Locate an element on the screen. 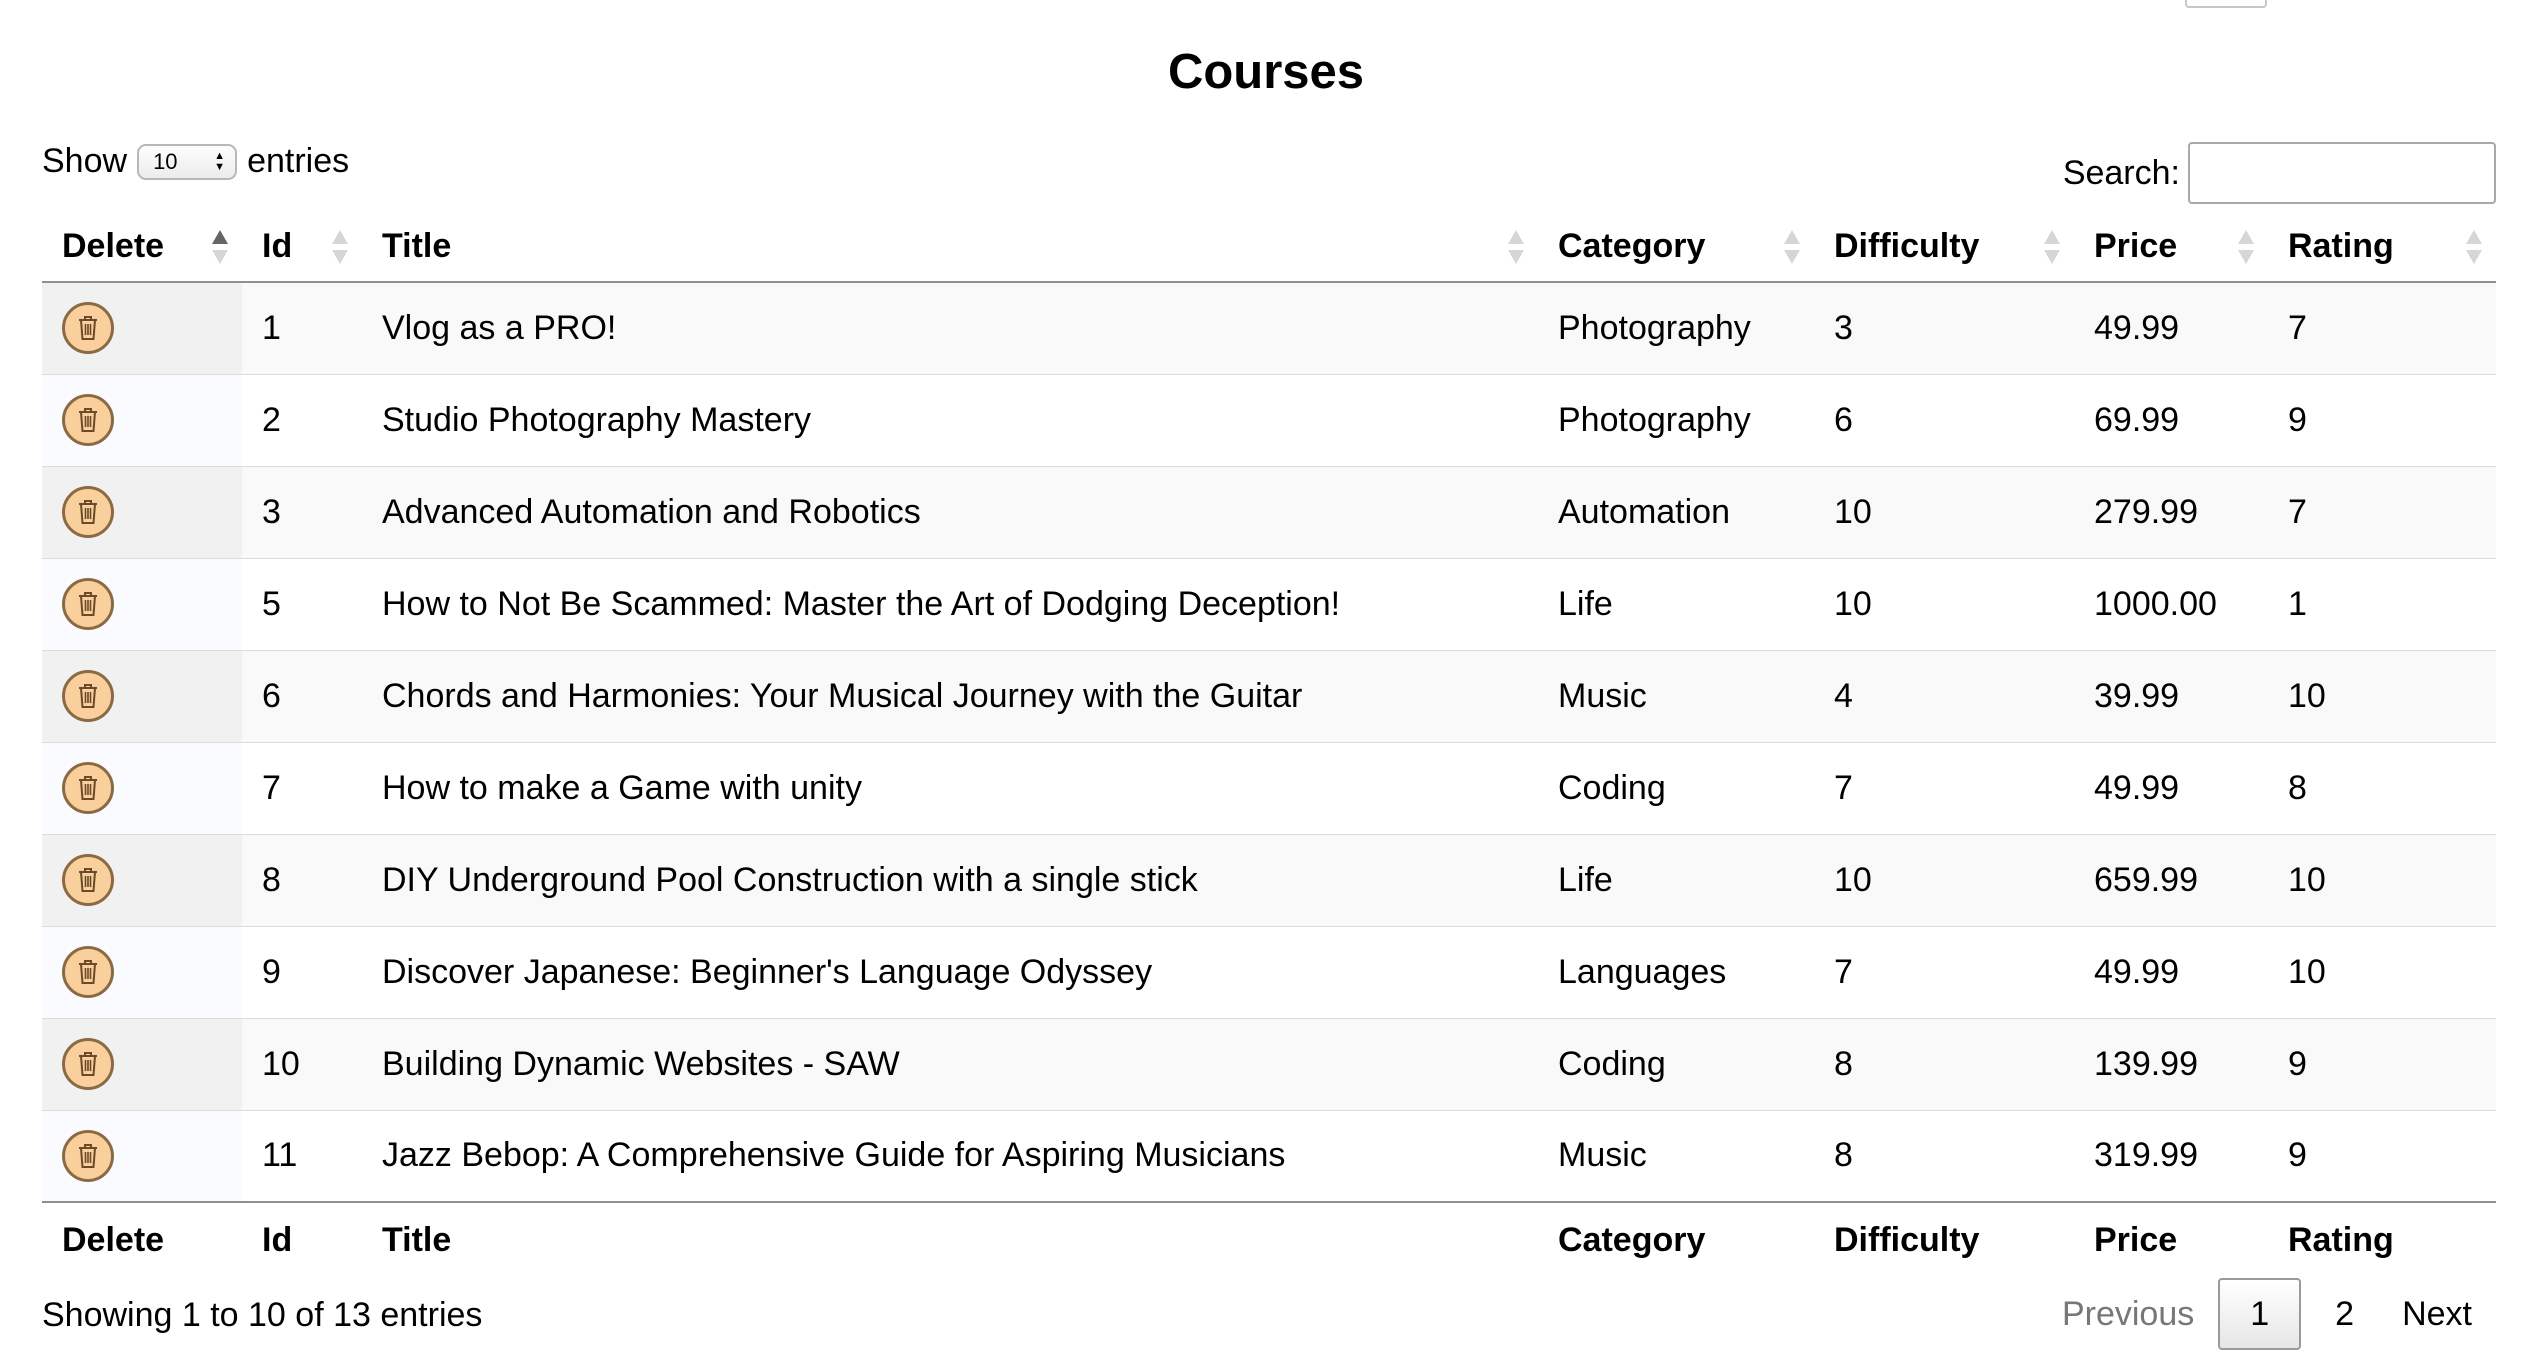  entries-select: 10 ▲ ▼ is located at coordinates (187, 161).